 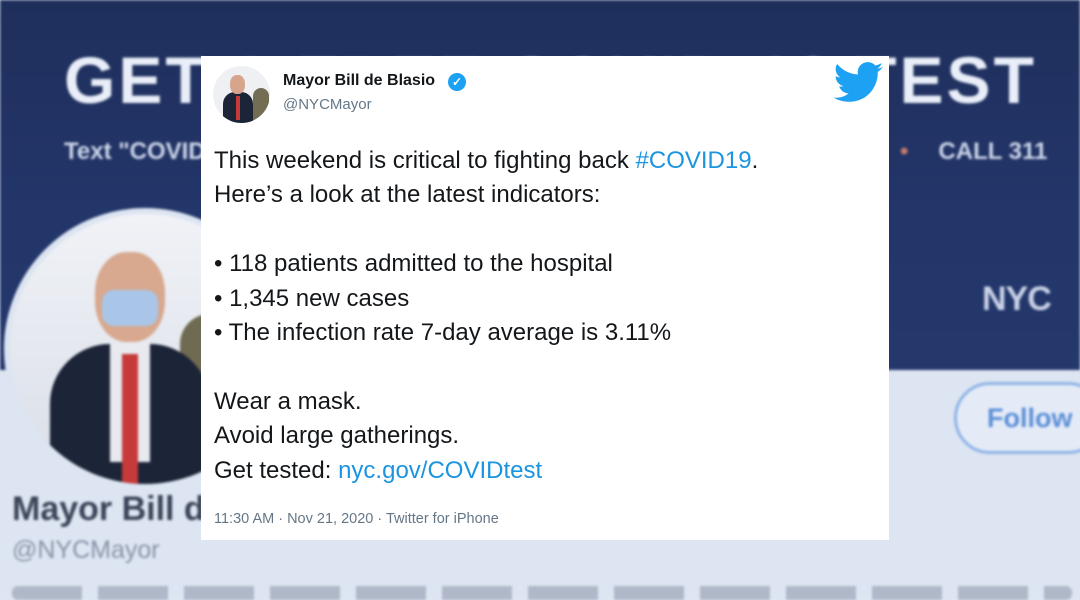 What do you see at coordinates (413, 264) in the screenshot?
I see `tweet-bullet: • 118 patients admitted to the hospital` at bounding box center [413, 264].